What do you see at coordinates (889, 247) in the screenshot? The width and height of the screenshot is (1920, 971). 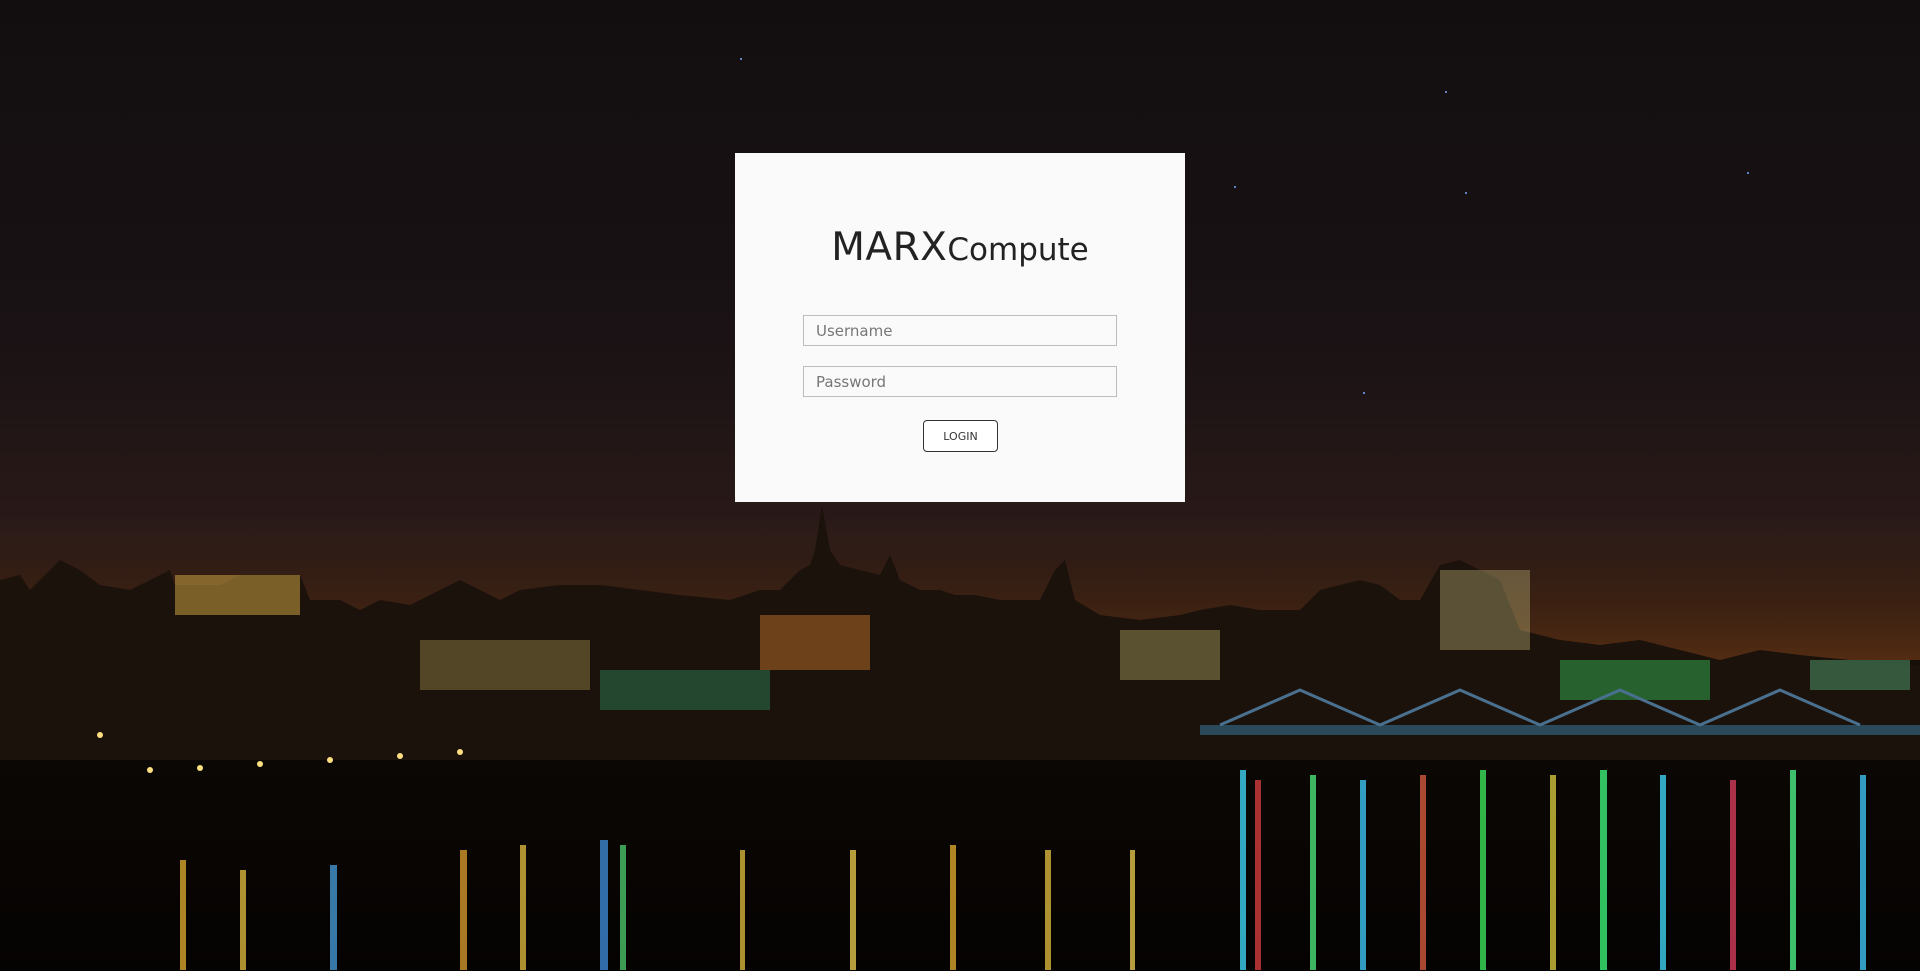 I see `brand-name-strong: MARX` at bounding box center [889, 247].